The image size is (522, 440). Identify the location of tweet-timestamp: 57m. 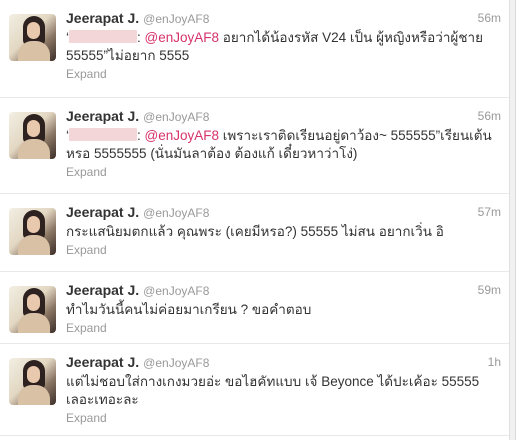
(489, 212).